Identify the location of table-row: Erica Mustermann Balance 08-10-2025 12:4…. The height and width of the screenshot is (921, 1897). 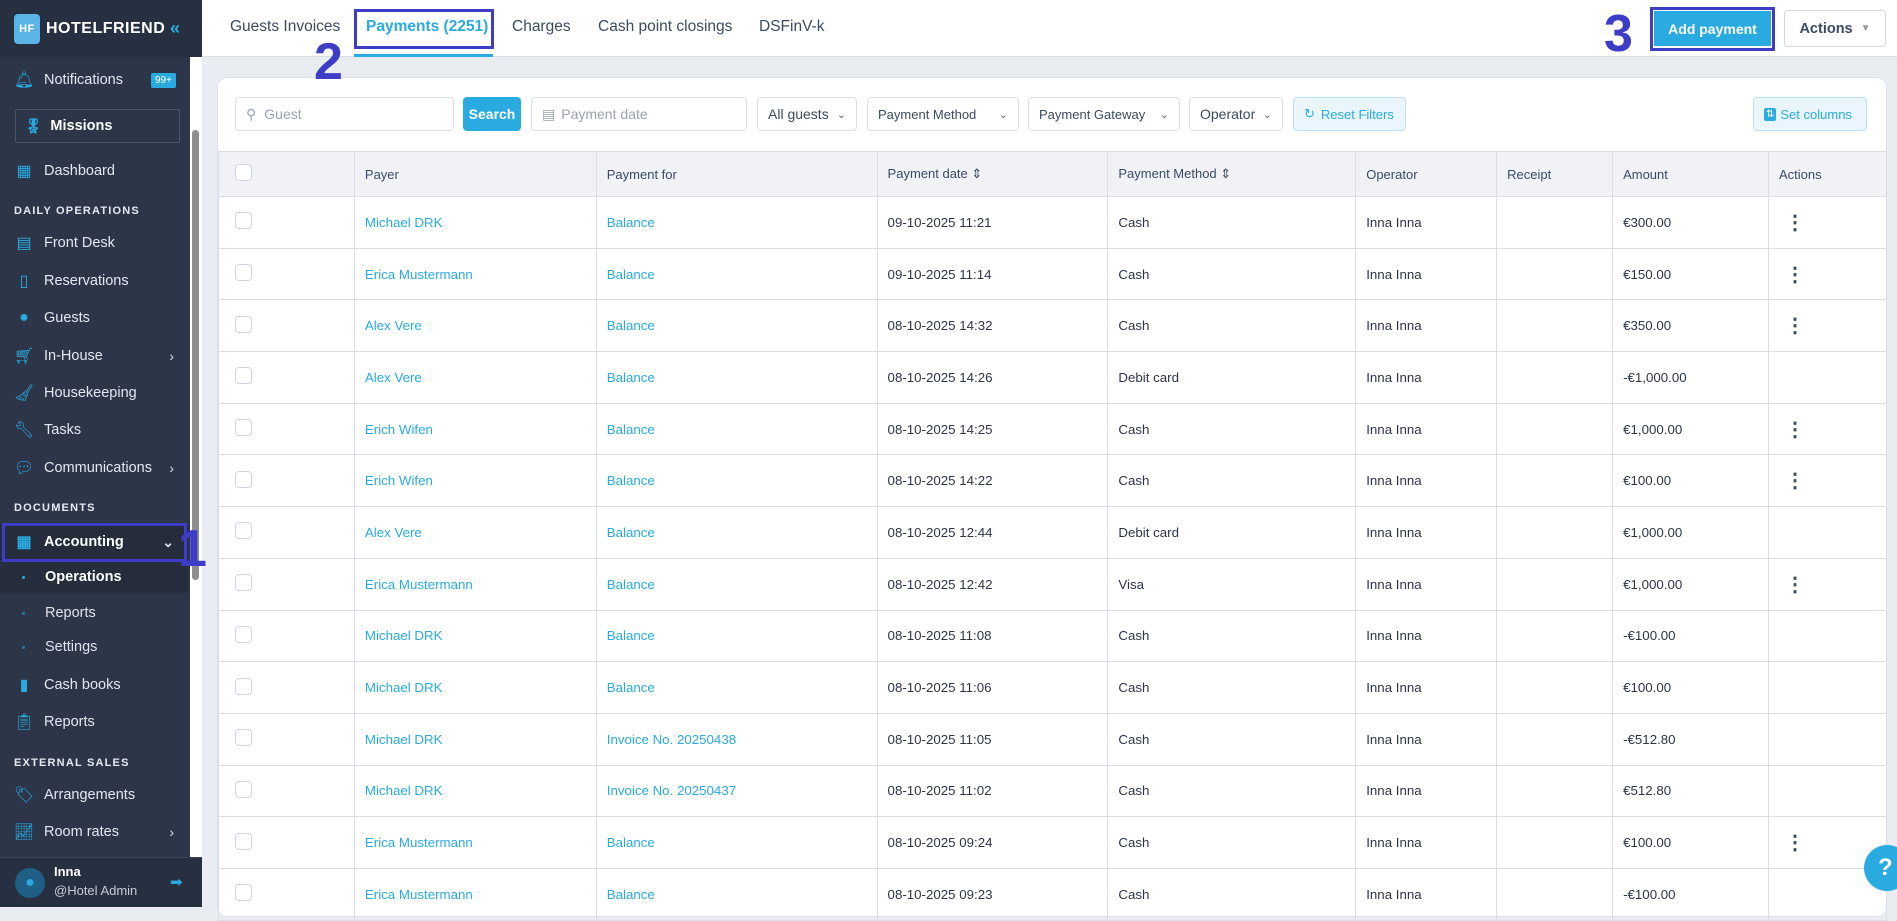
(1052, 584).